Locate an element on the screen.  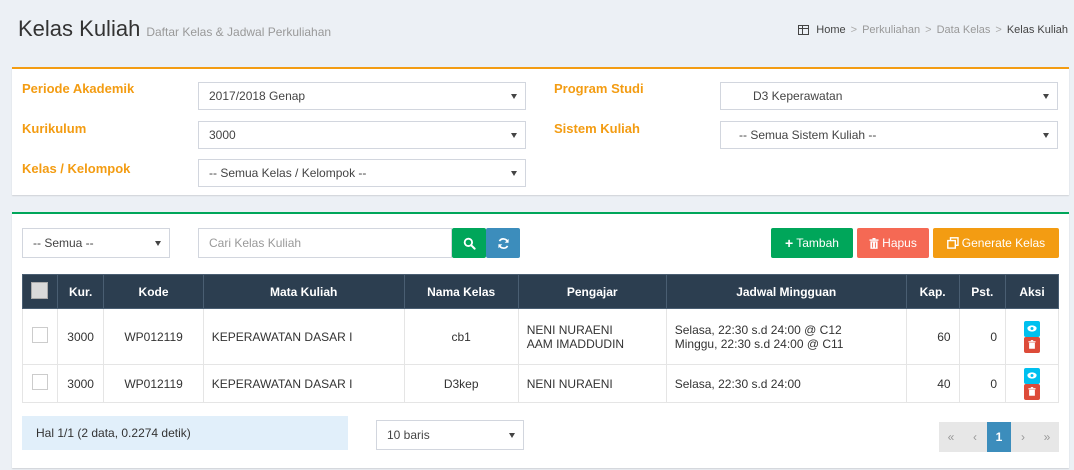
generate-class-button-label: Generate Kelas is located at coordinates (1003, 243).